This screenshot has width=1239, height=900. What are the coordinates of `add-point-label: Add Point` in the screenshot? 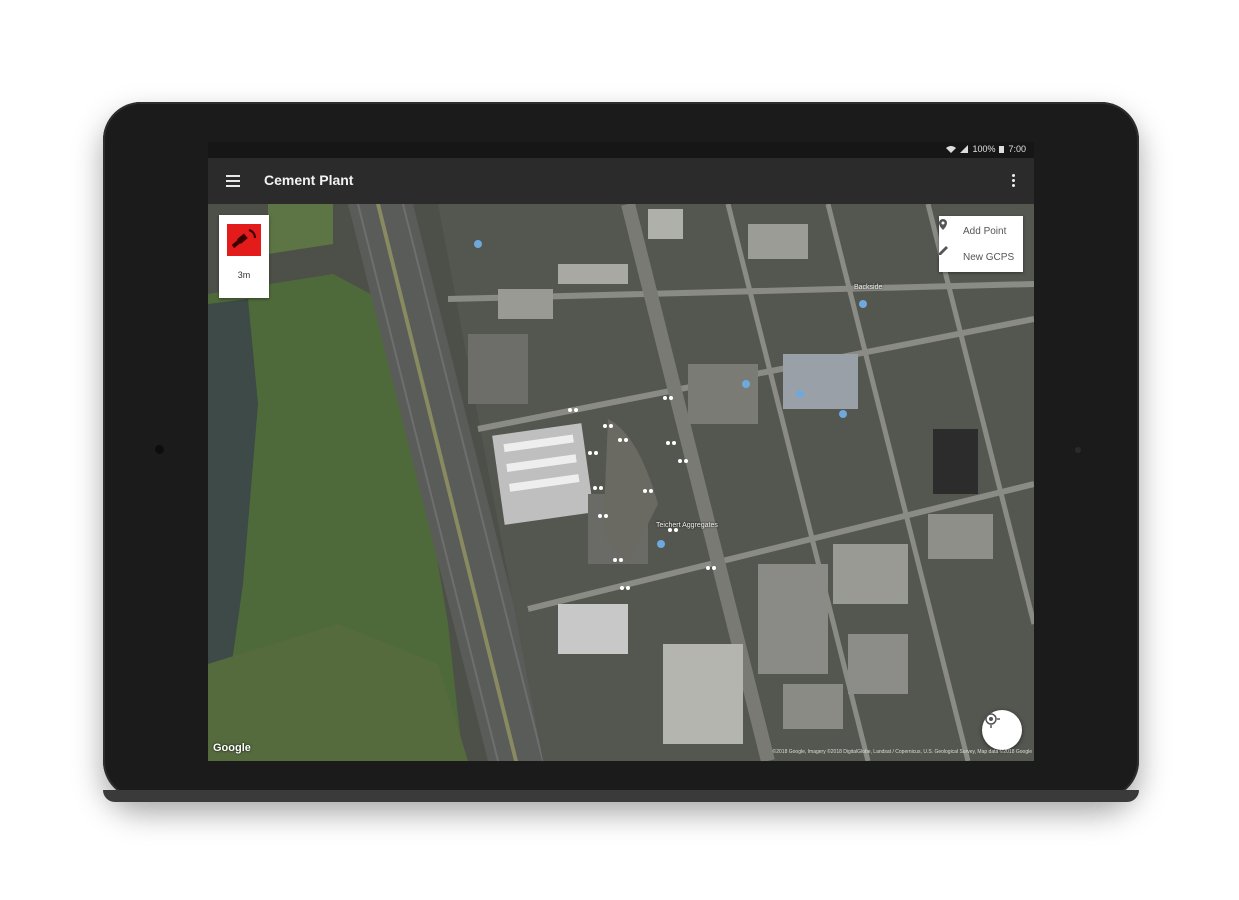 It's located at (985, 231).